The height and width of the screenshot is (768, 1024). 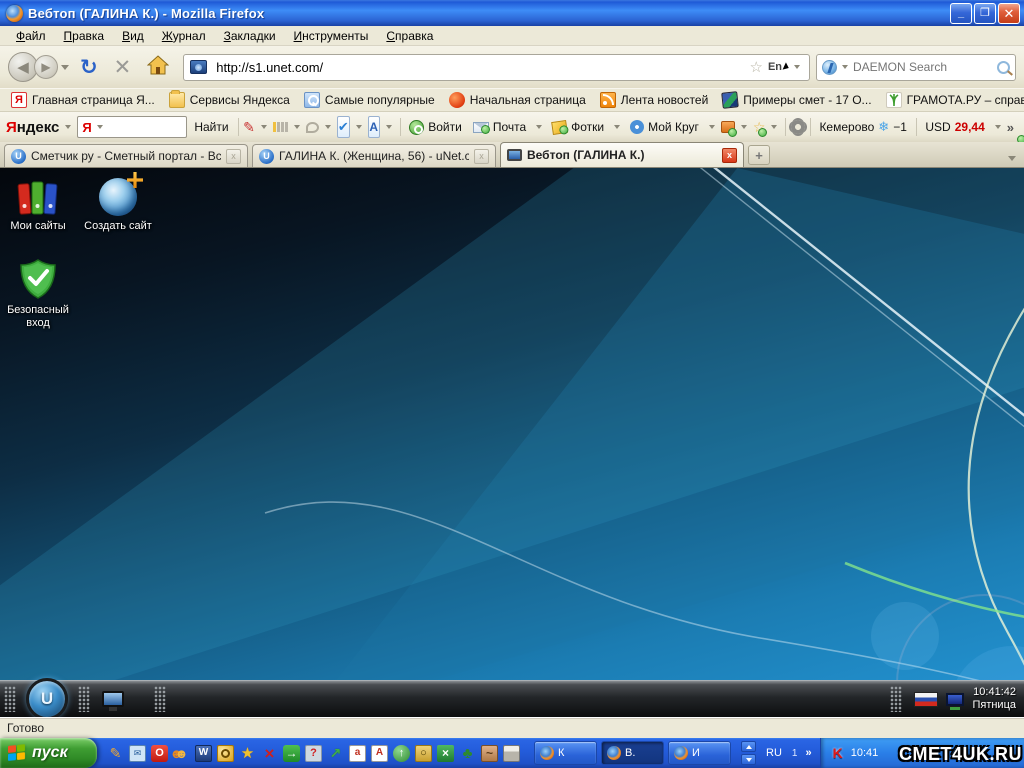 What do you see at coordinates (296, 127) in the screenshot?
I see `traffic-dropdown-icon` at bounding box center [296, 127].